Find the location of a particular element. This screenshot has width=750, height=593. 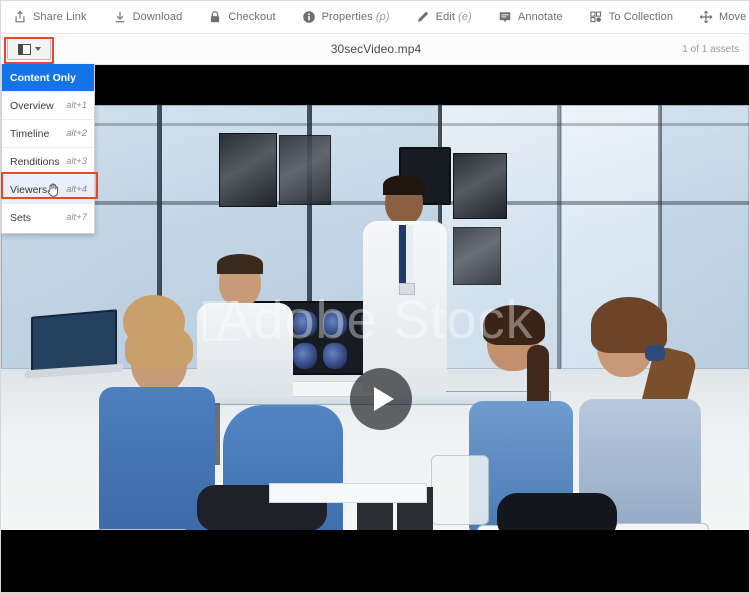

toolbar-label-checkout: Checkout is located at coordinates (252, 17).